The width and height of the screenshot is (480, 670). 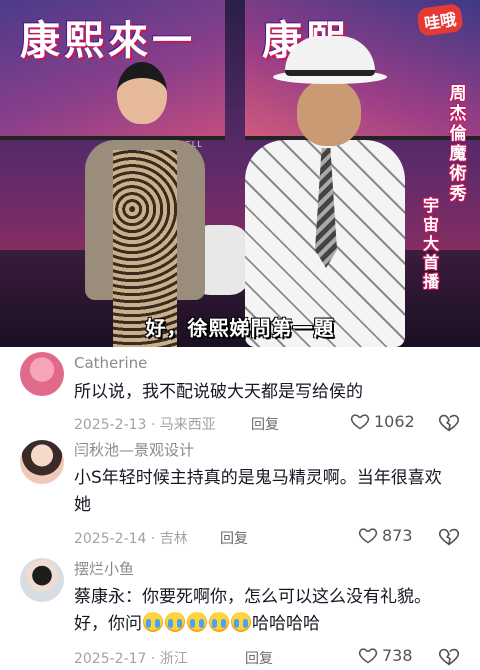 What do you see at coordinates (145, 204) in the screenshot?
I see `host-left` at bounding box center [145, 204].